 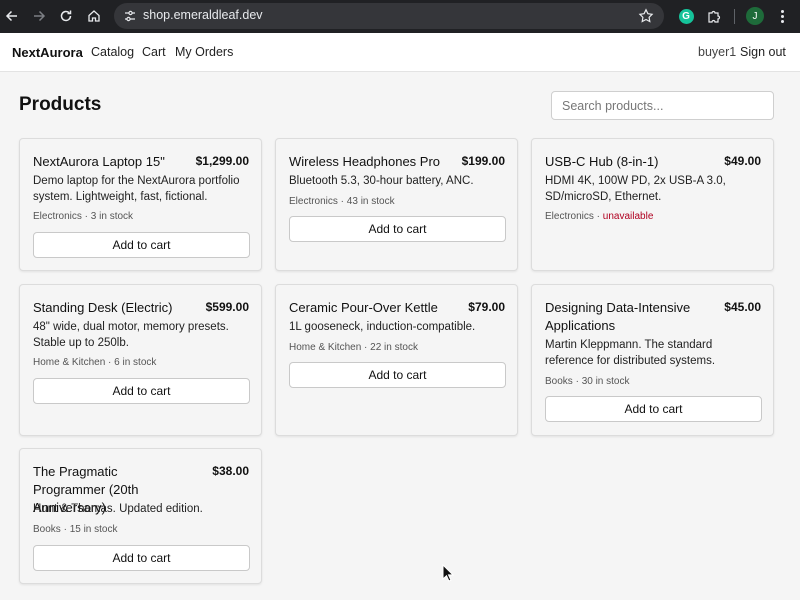 I want to click on product-stock: 43 in stock, so click(x=370, y=201).